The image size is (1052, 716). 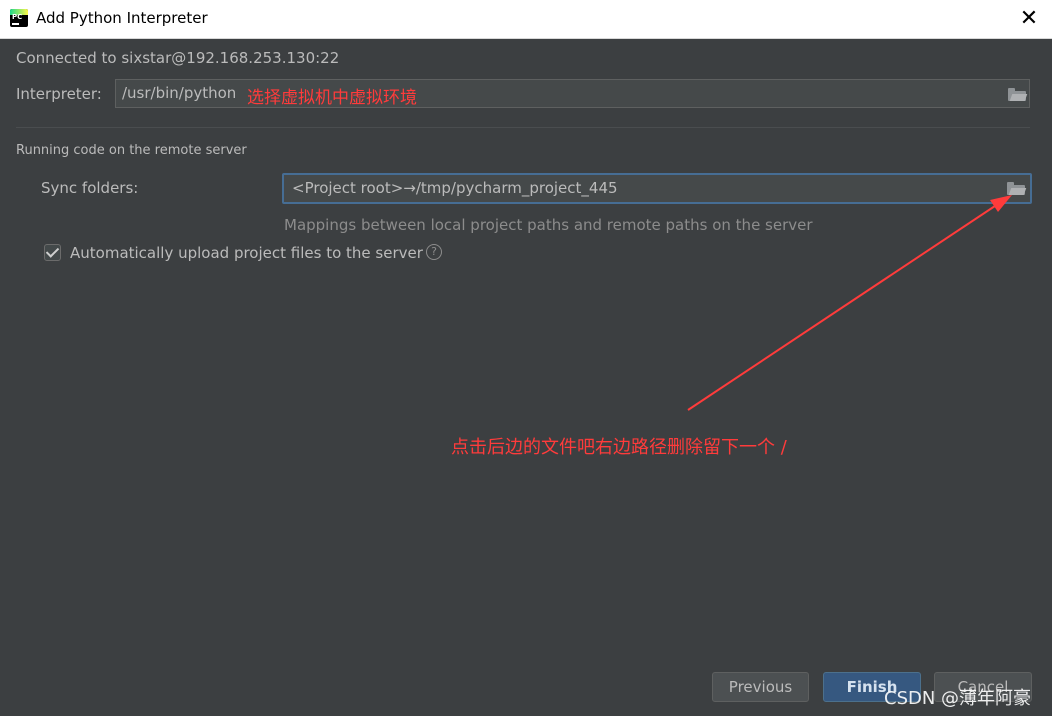 I want to click on interpreter-field: /usr/bin/python 选择虚拟机中虚拟环境, so click(x=572, y=93).